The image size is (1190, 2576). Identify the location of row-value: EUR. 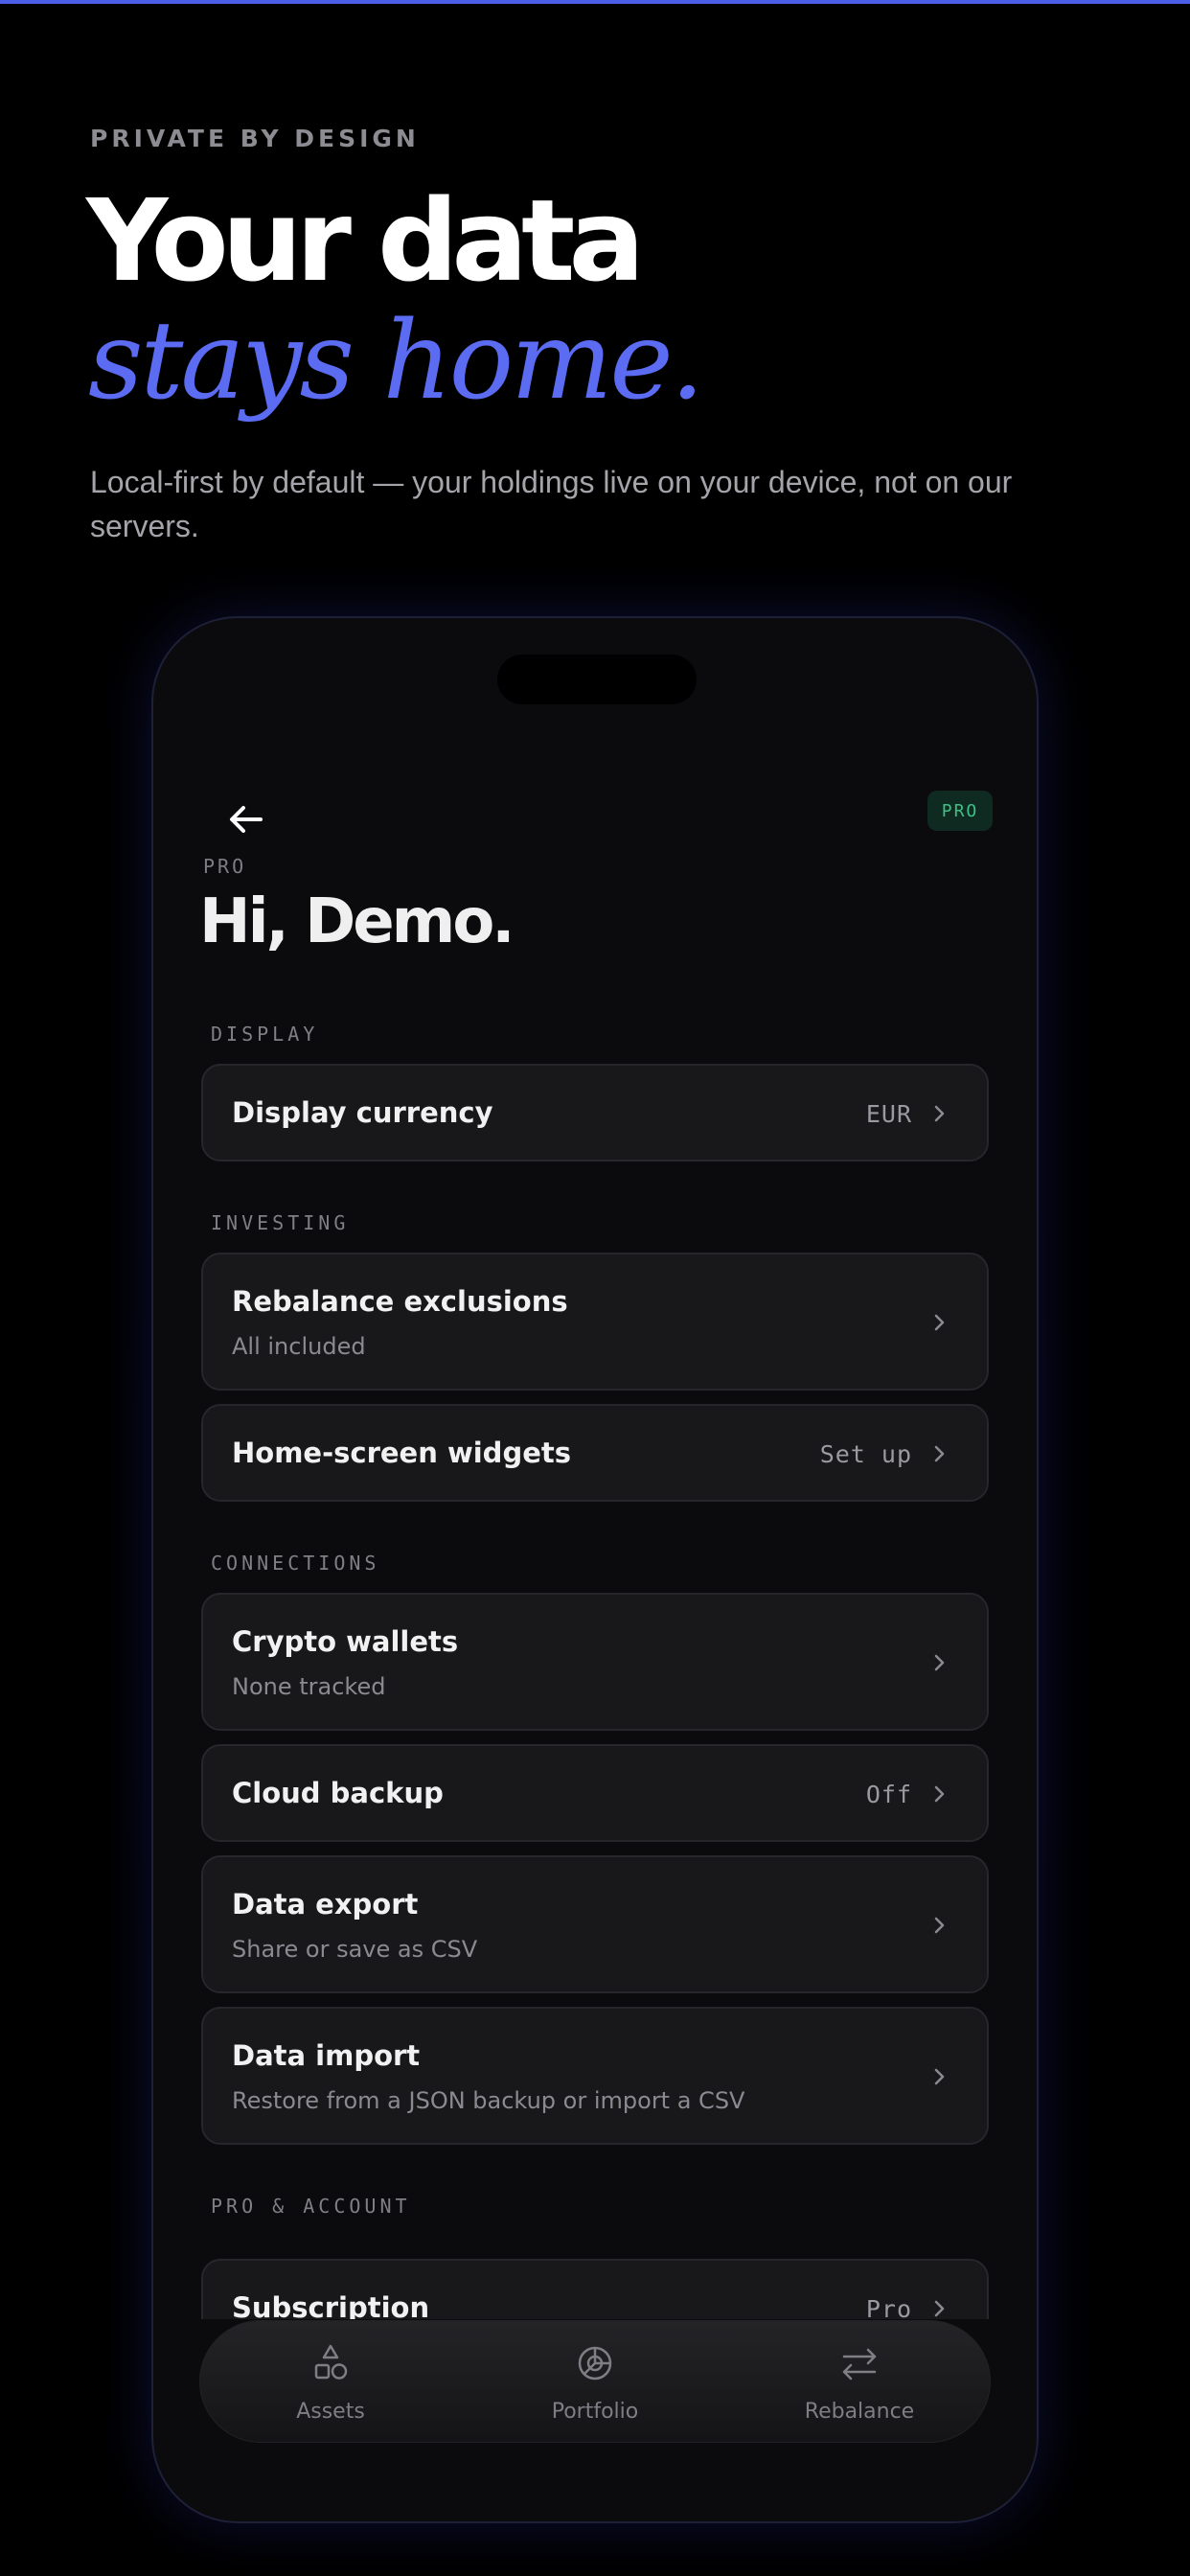
(889, 1114).